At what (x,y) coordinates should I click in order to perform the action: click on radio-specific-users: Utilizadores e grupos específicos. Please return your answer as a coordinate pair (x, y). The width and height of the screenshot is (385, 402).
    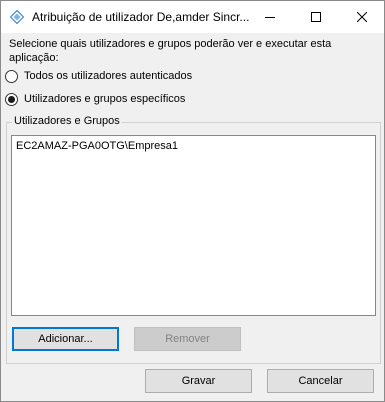
    Looking at the image, I should click on (95, 99).